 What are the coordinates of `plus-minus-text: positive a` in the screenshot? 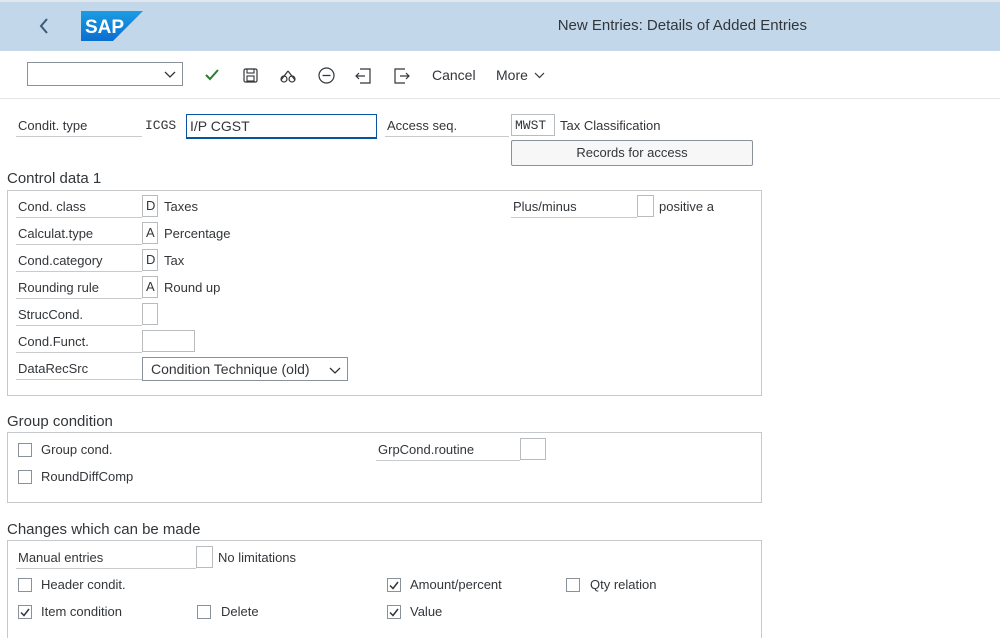 It's located at (686, 206).